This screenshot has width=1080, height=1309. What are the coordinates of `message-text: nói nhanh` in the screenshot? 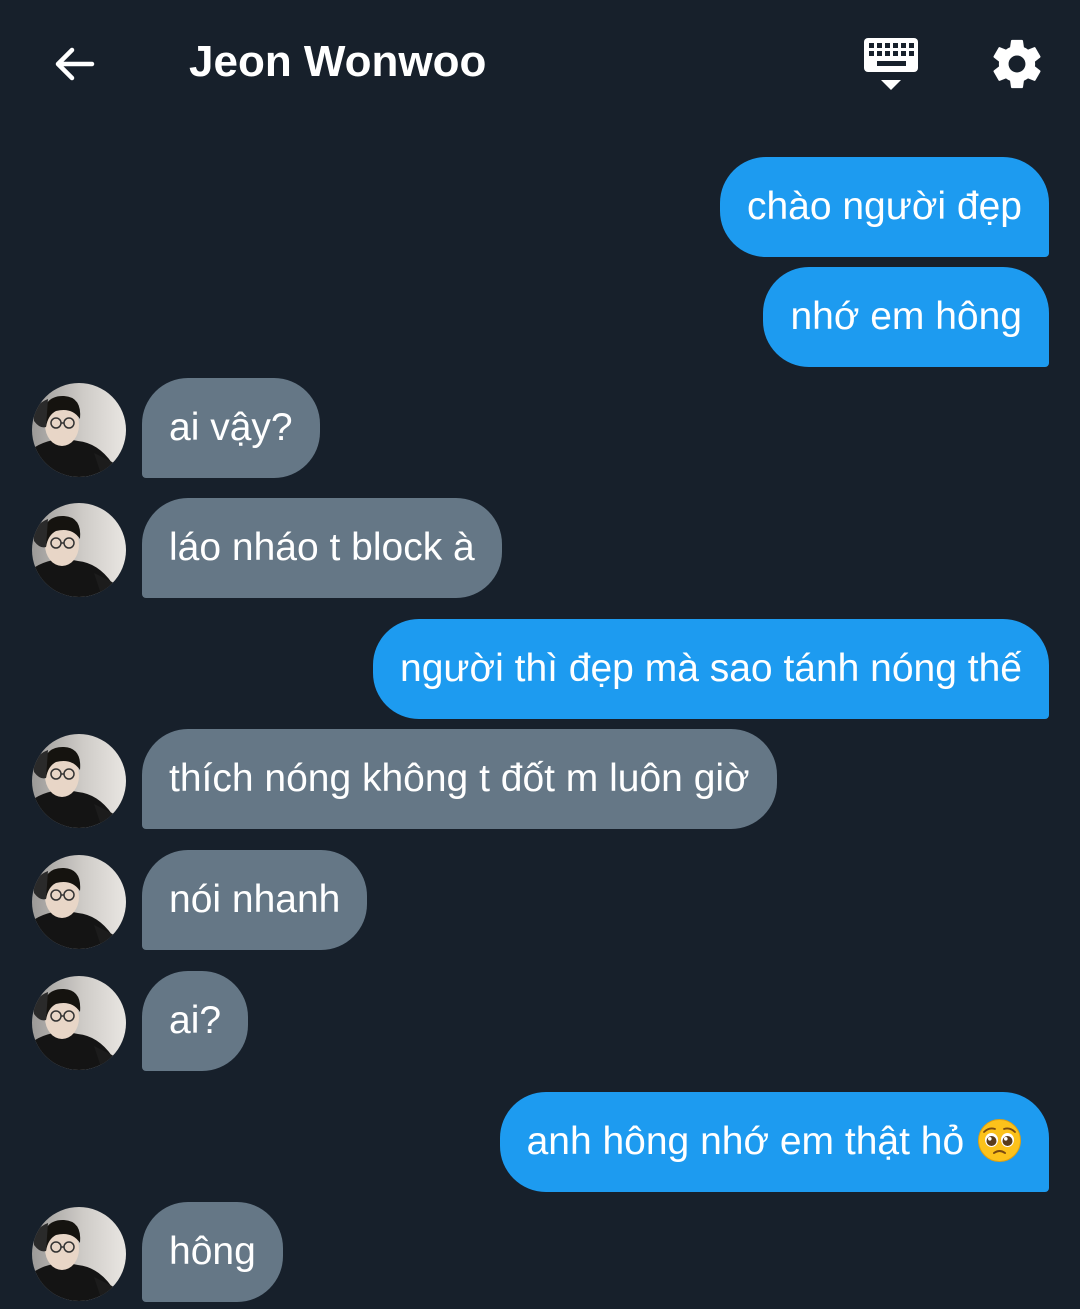 It's located at (255, 899).